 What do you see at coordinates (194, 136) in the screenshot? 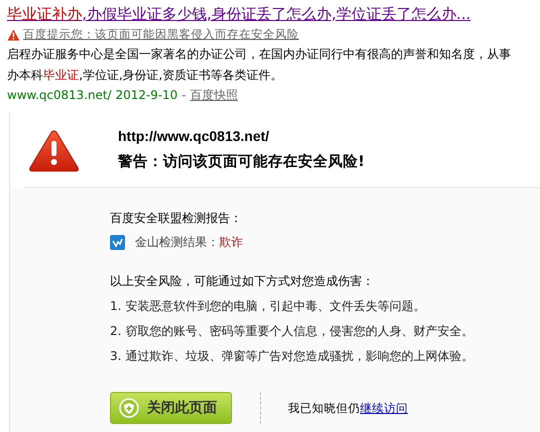
I see `site-url: http://www.qc0813.net/` at bounding box center [194, 136].